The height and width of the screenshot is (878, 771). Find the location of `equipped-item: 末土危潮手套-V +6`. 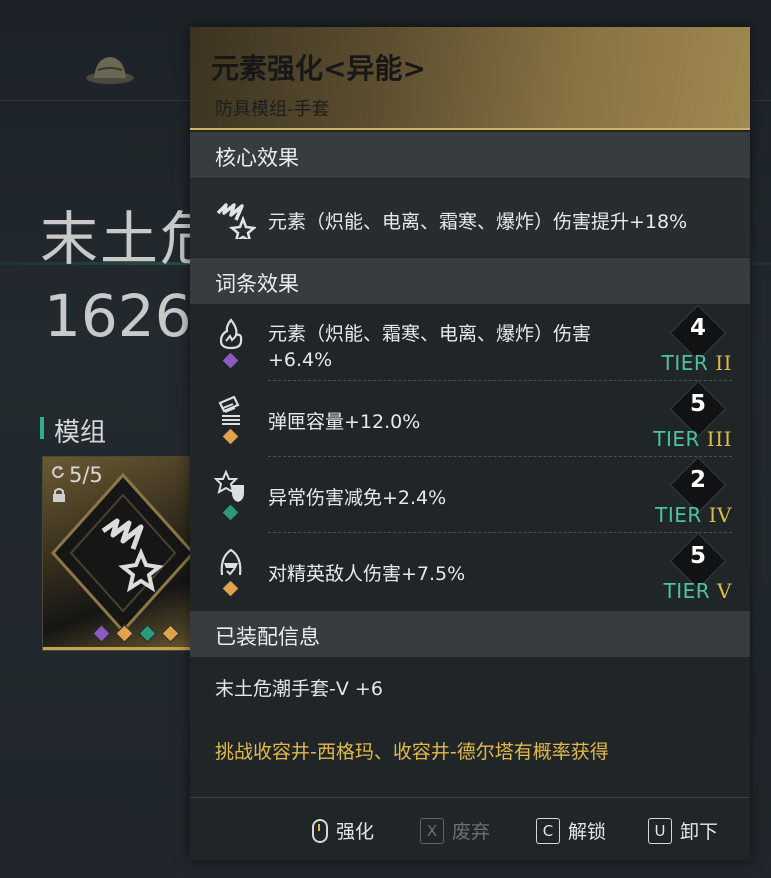

equipped-item: 末土危潮手套-V +6 is located at coordinates (299, 689).